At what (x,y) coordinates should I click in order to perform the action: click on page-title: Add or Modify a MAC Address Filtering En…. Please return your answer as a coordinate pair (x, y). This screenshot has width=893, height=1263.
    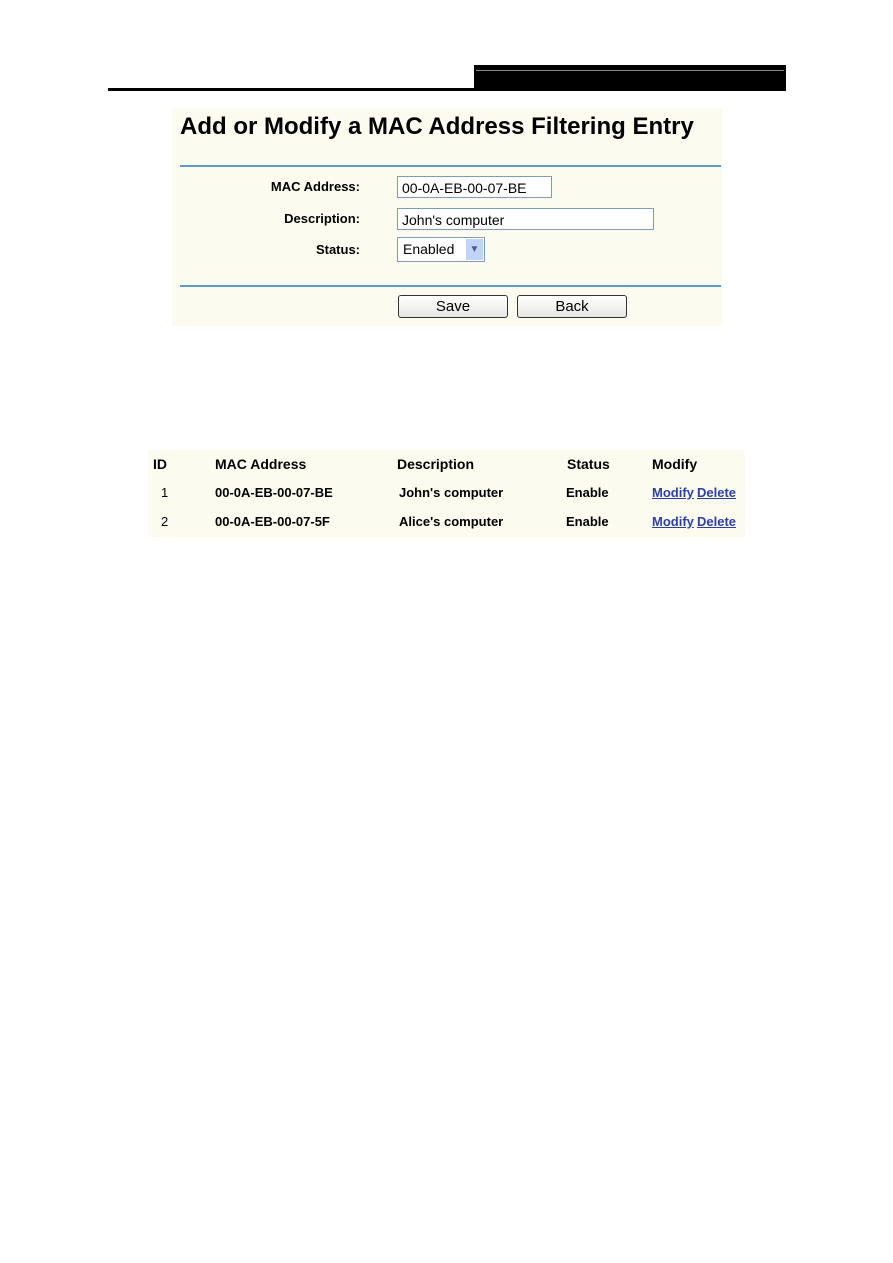
    Looking at the image, I should click on (437, 126).